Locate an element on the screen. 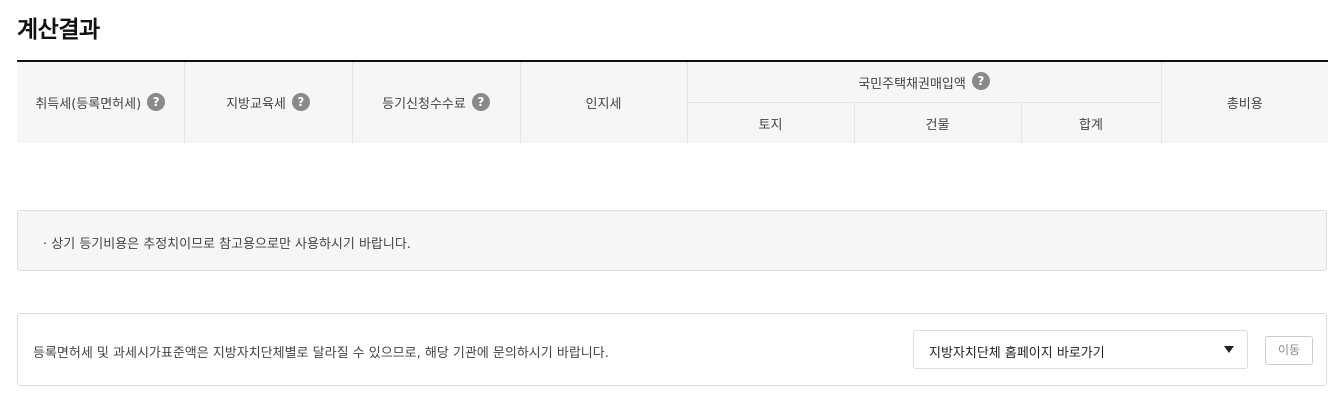  header-bond-purchase-label: 국민주택채권매입액 is located at coordinates (912, 84).